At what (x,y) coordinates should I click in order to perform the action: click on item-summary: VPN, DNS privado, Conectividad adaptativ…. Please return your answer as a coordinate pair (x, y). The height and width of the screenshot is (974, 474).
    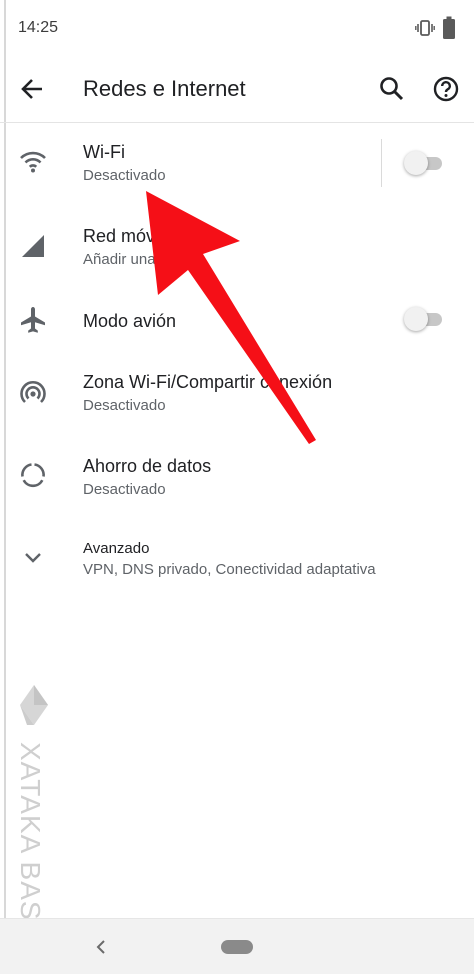
    Looking at the image, I should click on (229, 569).